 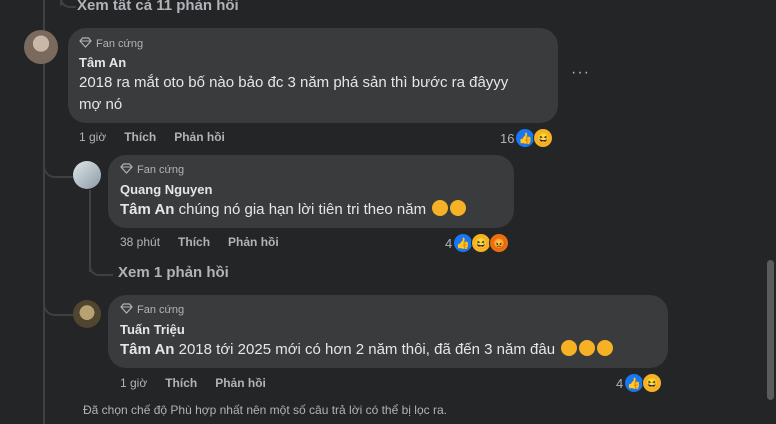 I want to click on rolling-laughing-emoji-icon, so click(x=569, y=348).